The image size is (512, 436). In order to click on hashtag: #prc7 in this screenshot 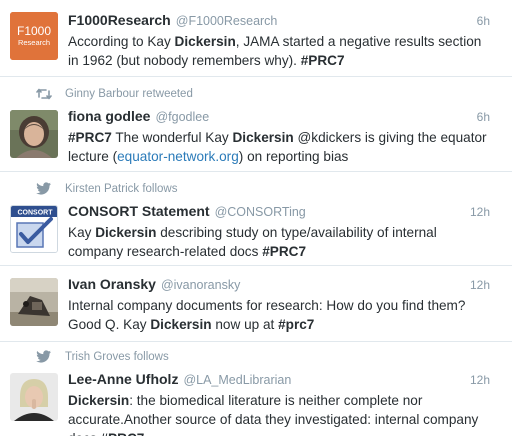, I will do `click(296, 324)`.